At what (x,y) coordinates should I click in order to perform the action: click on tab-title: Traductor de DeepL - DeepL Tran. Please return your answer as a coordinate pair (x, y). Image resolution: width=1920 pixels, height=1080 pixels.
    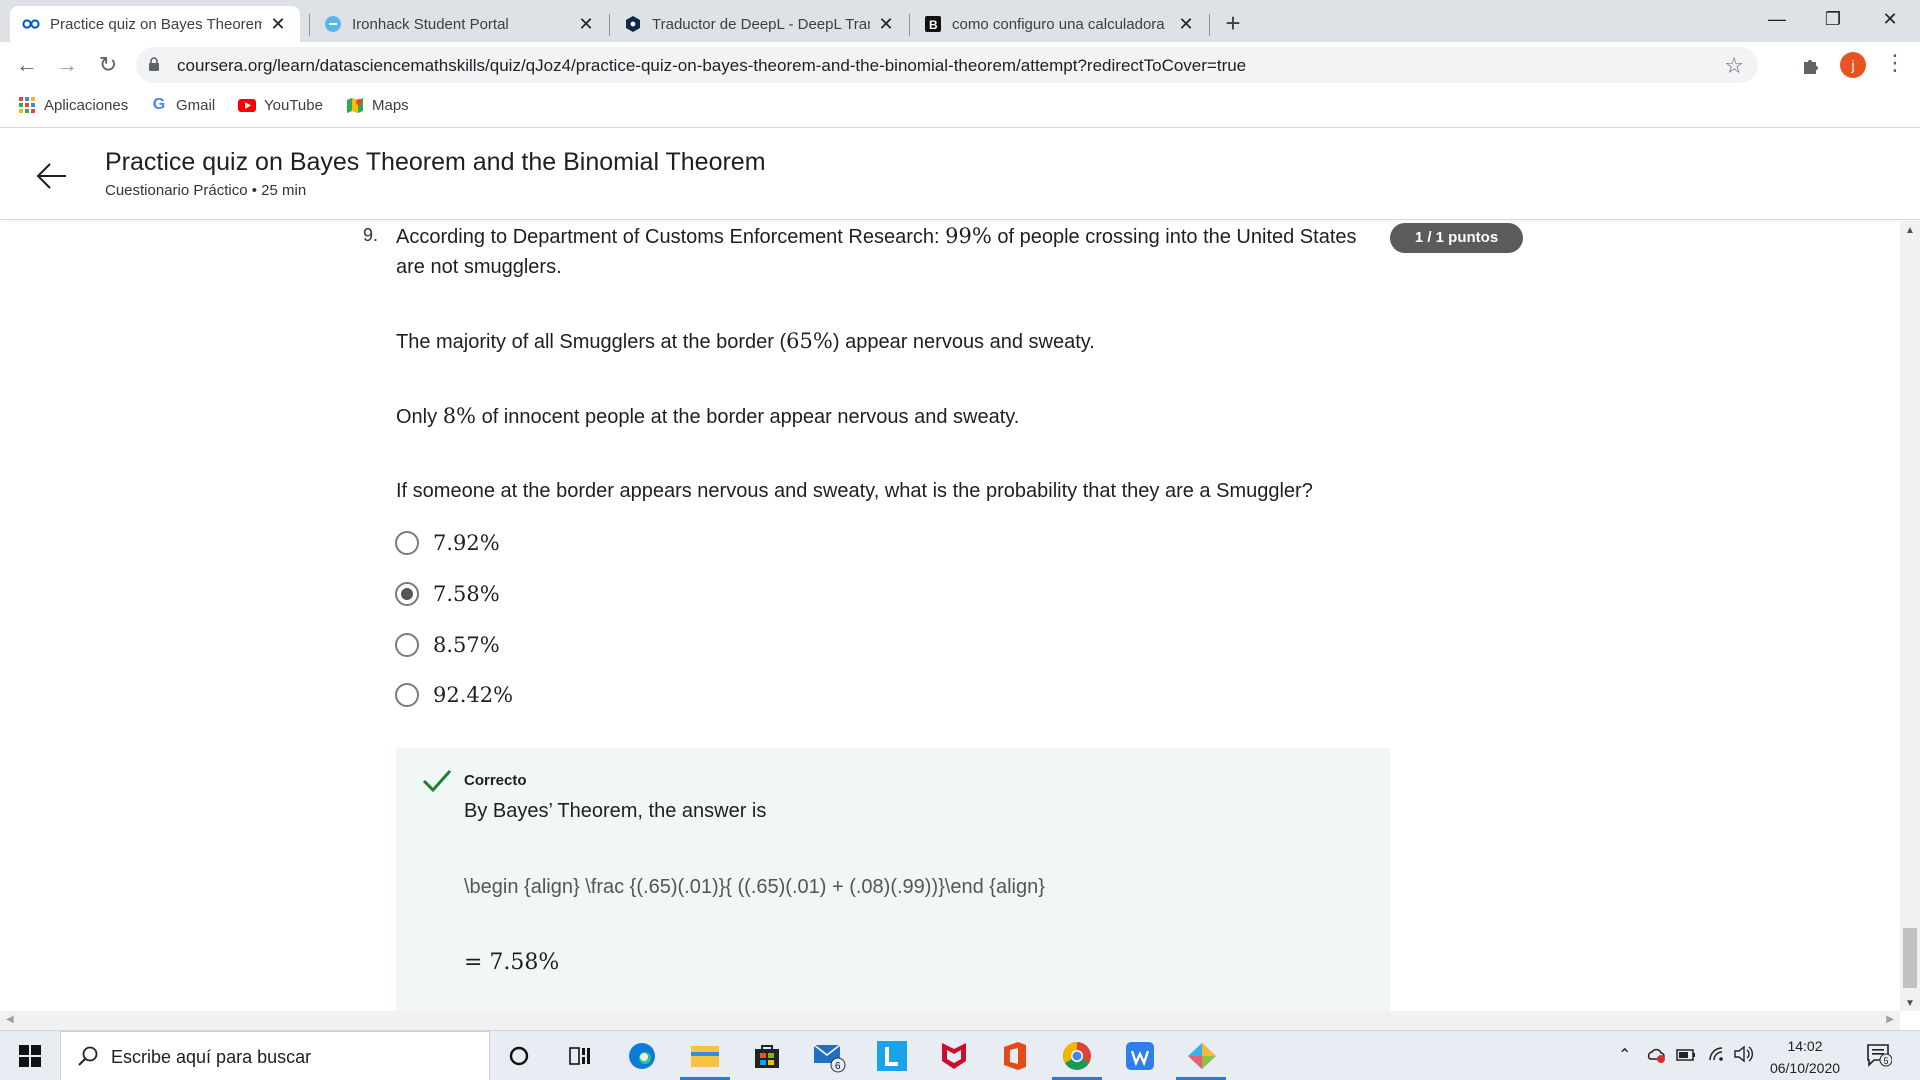
    Looking at the image, I should click on (761, 24).